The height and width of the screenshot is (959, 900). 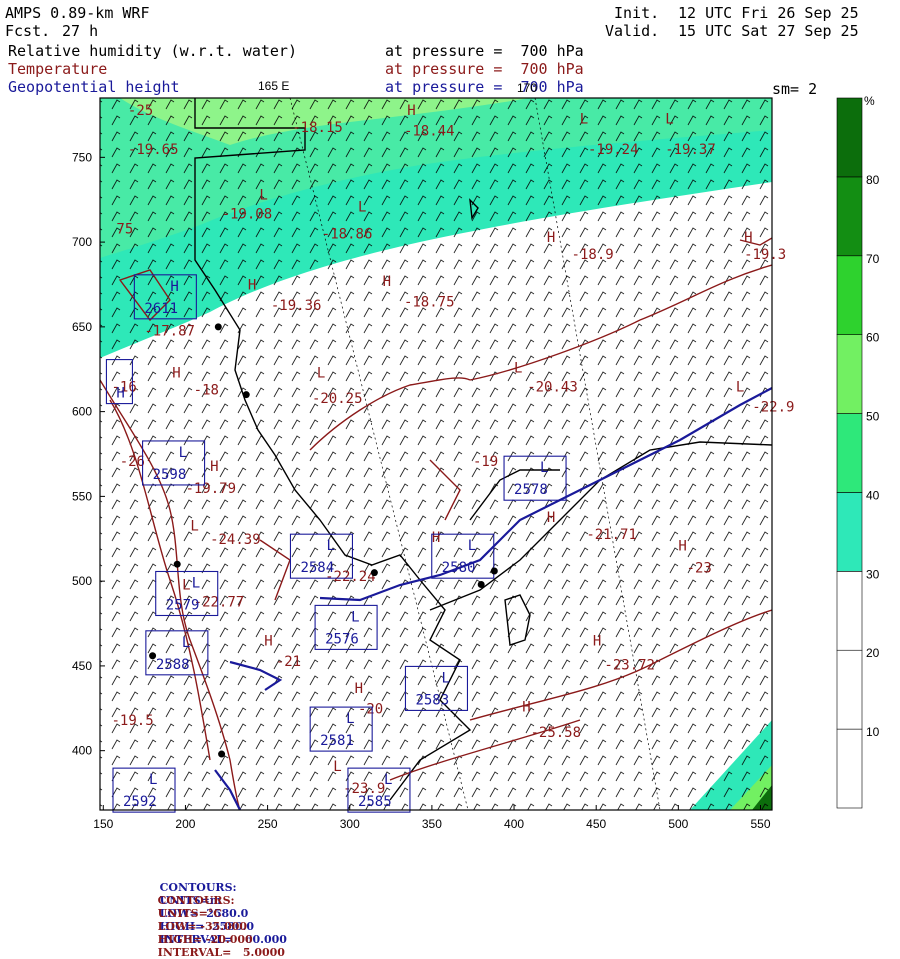 I want to click on temperature-label: -18.75, so click(x=429, y=303).